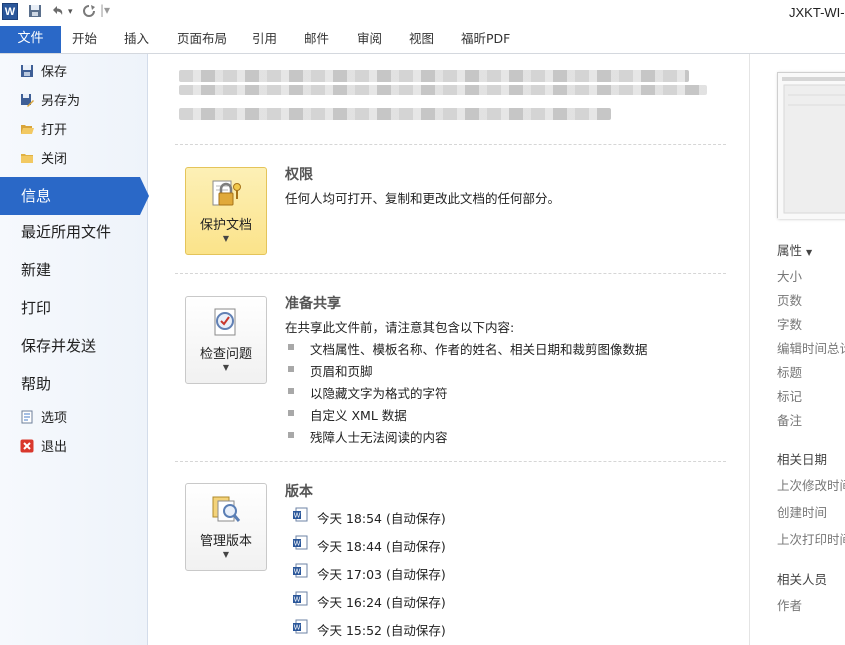  I want to click on nav-open: 打开, so click(43, 131).